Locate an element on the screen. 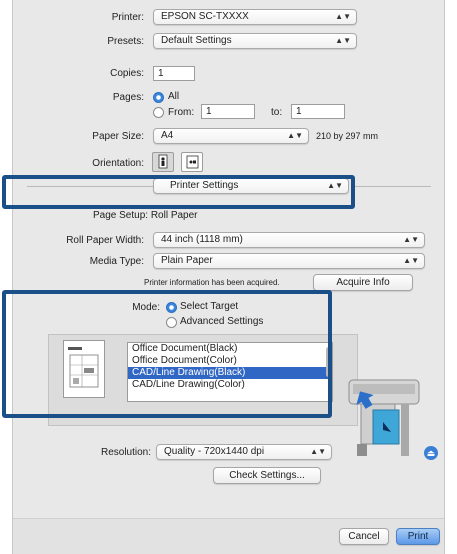 The height and width of the screenshot is (554, 457). paper-size-value: A4 is located at coordinates (167, 135).